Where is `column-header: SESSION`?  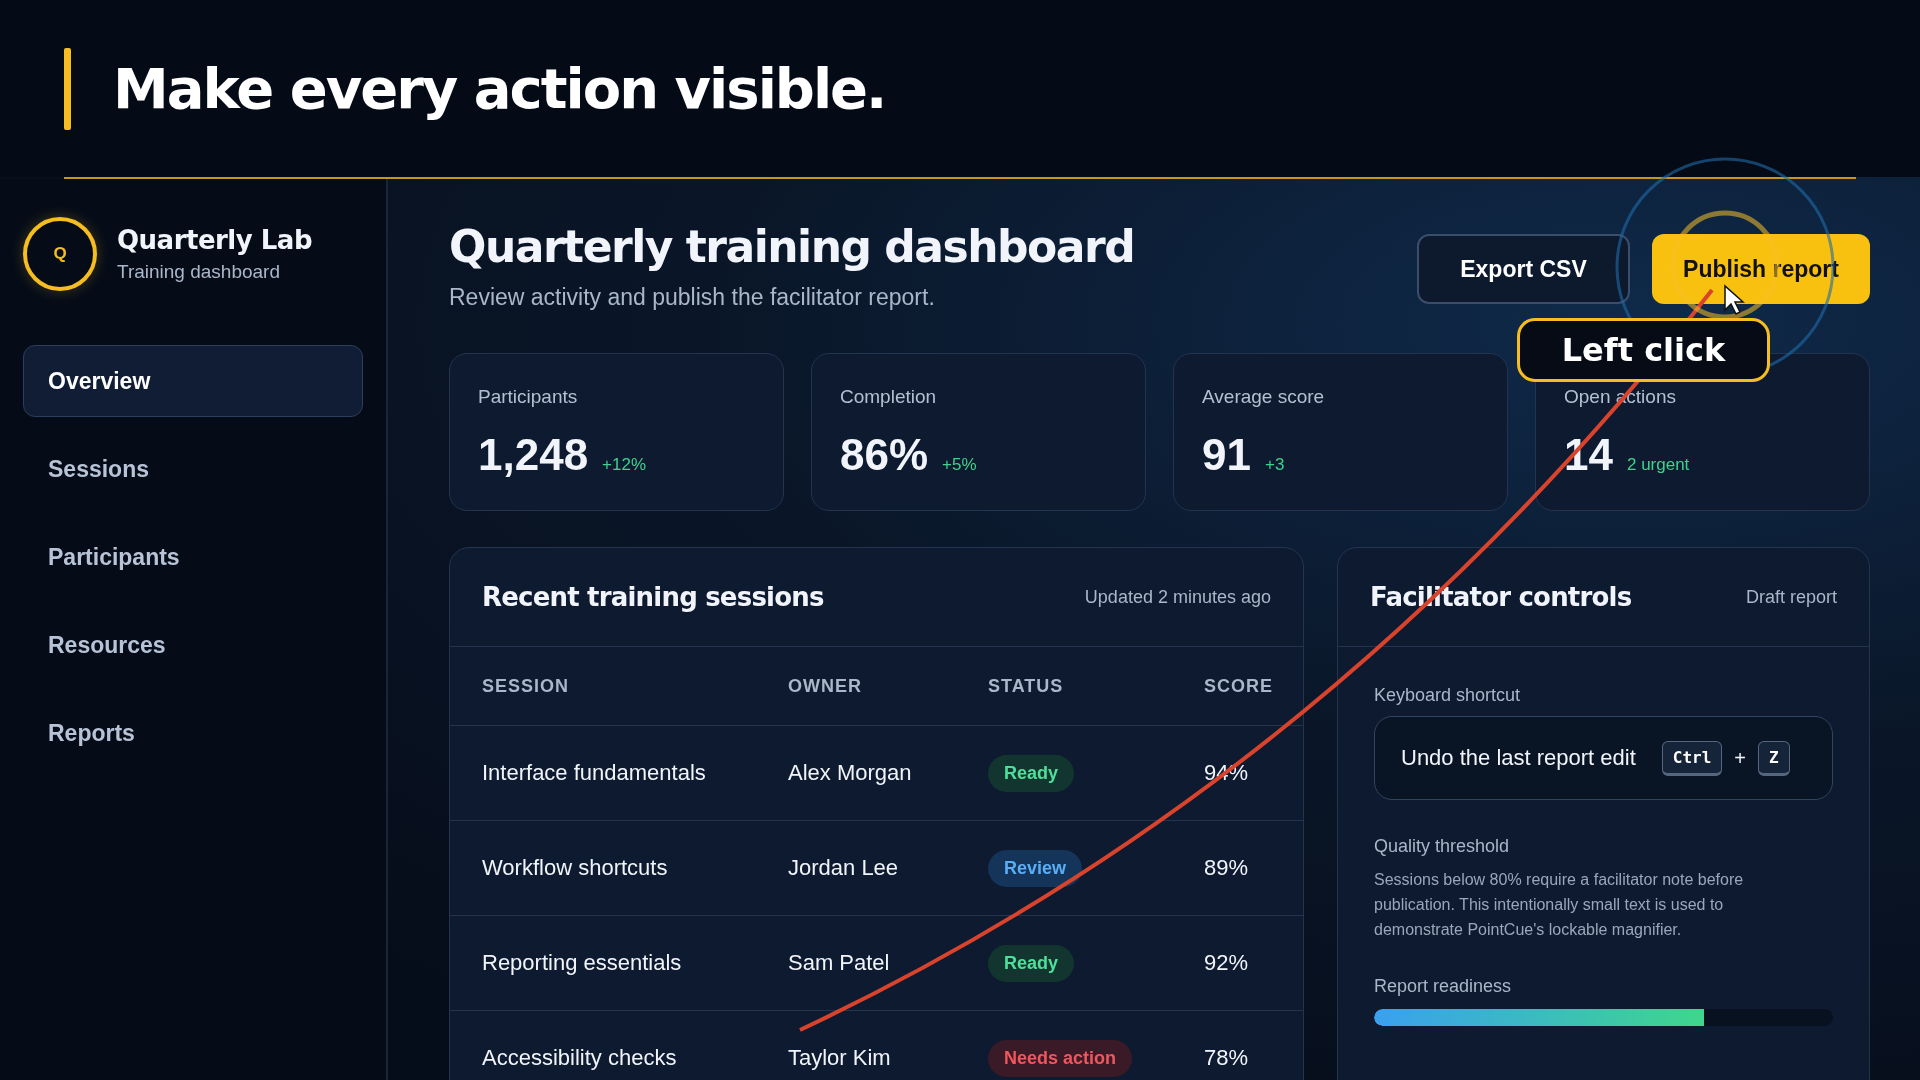
column-header: SESSION is located at coordinates (526, 686).